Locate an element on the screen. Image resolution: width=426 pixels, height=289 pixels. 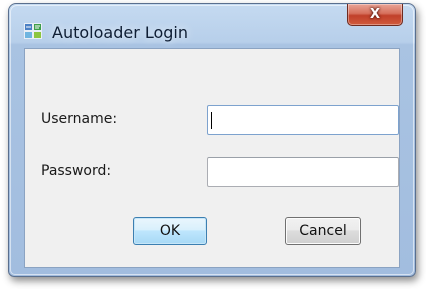
close-icon: X is located at coordinates (375, 14).